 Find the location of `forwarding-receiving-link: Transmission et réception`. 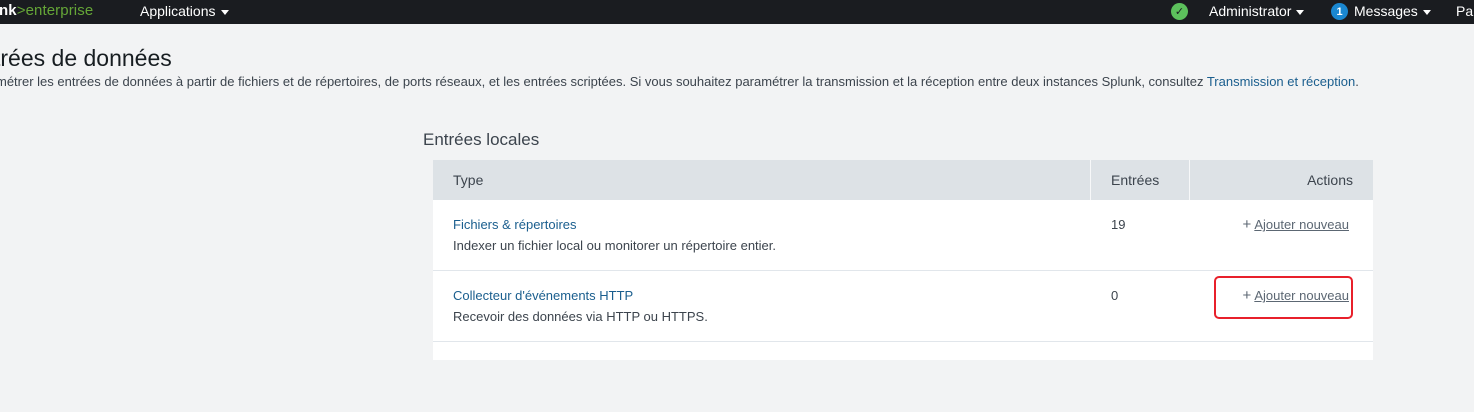

forwarding-receiving-link: Transmission et réception is located at coordinates (1281, 81).